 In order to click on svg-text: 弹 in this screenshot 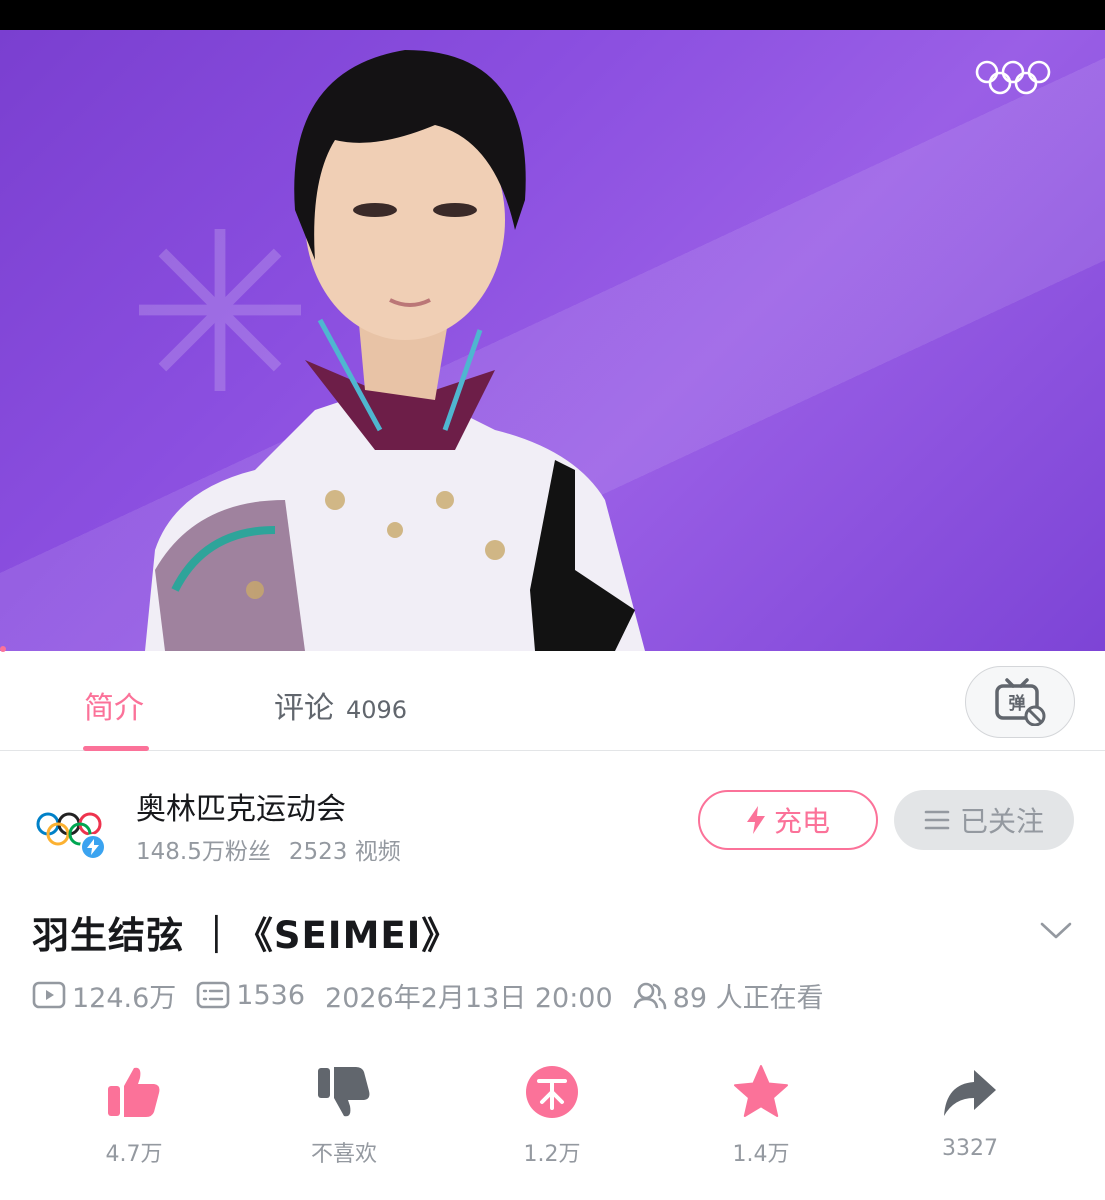, I will do `click(1017, 703)`.